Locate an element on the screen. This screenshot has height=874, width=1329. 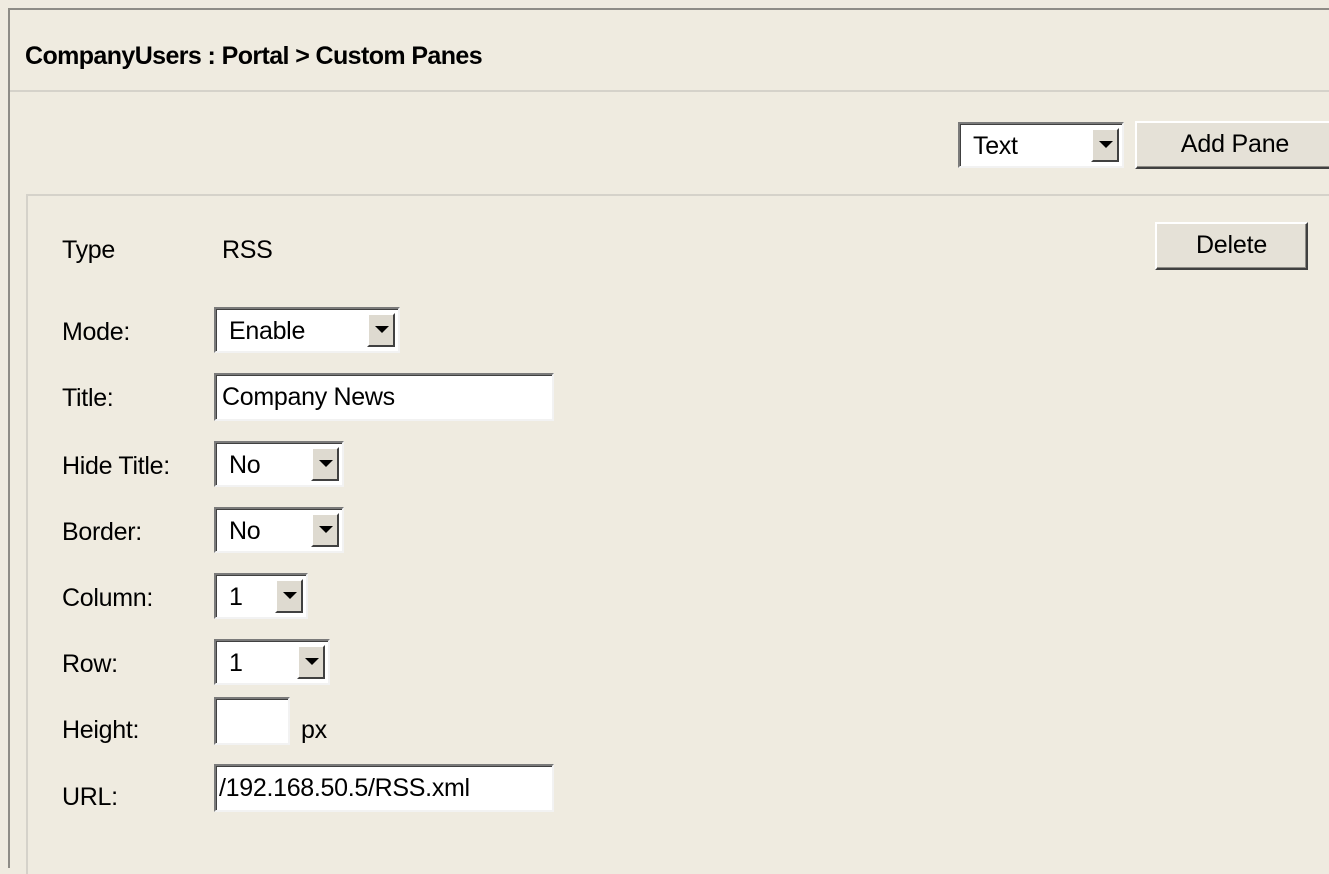
type-value: RSS is located at coordinates (247, 250).